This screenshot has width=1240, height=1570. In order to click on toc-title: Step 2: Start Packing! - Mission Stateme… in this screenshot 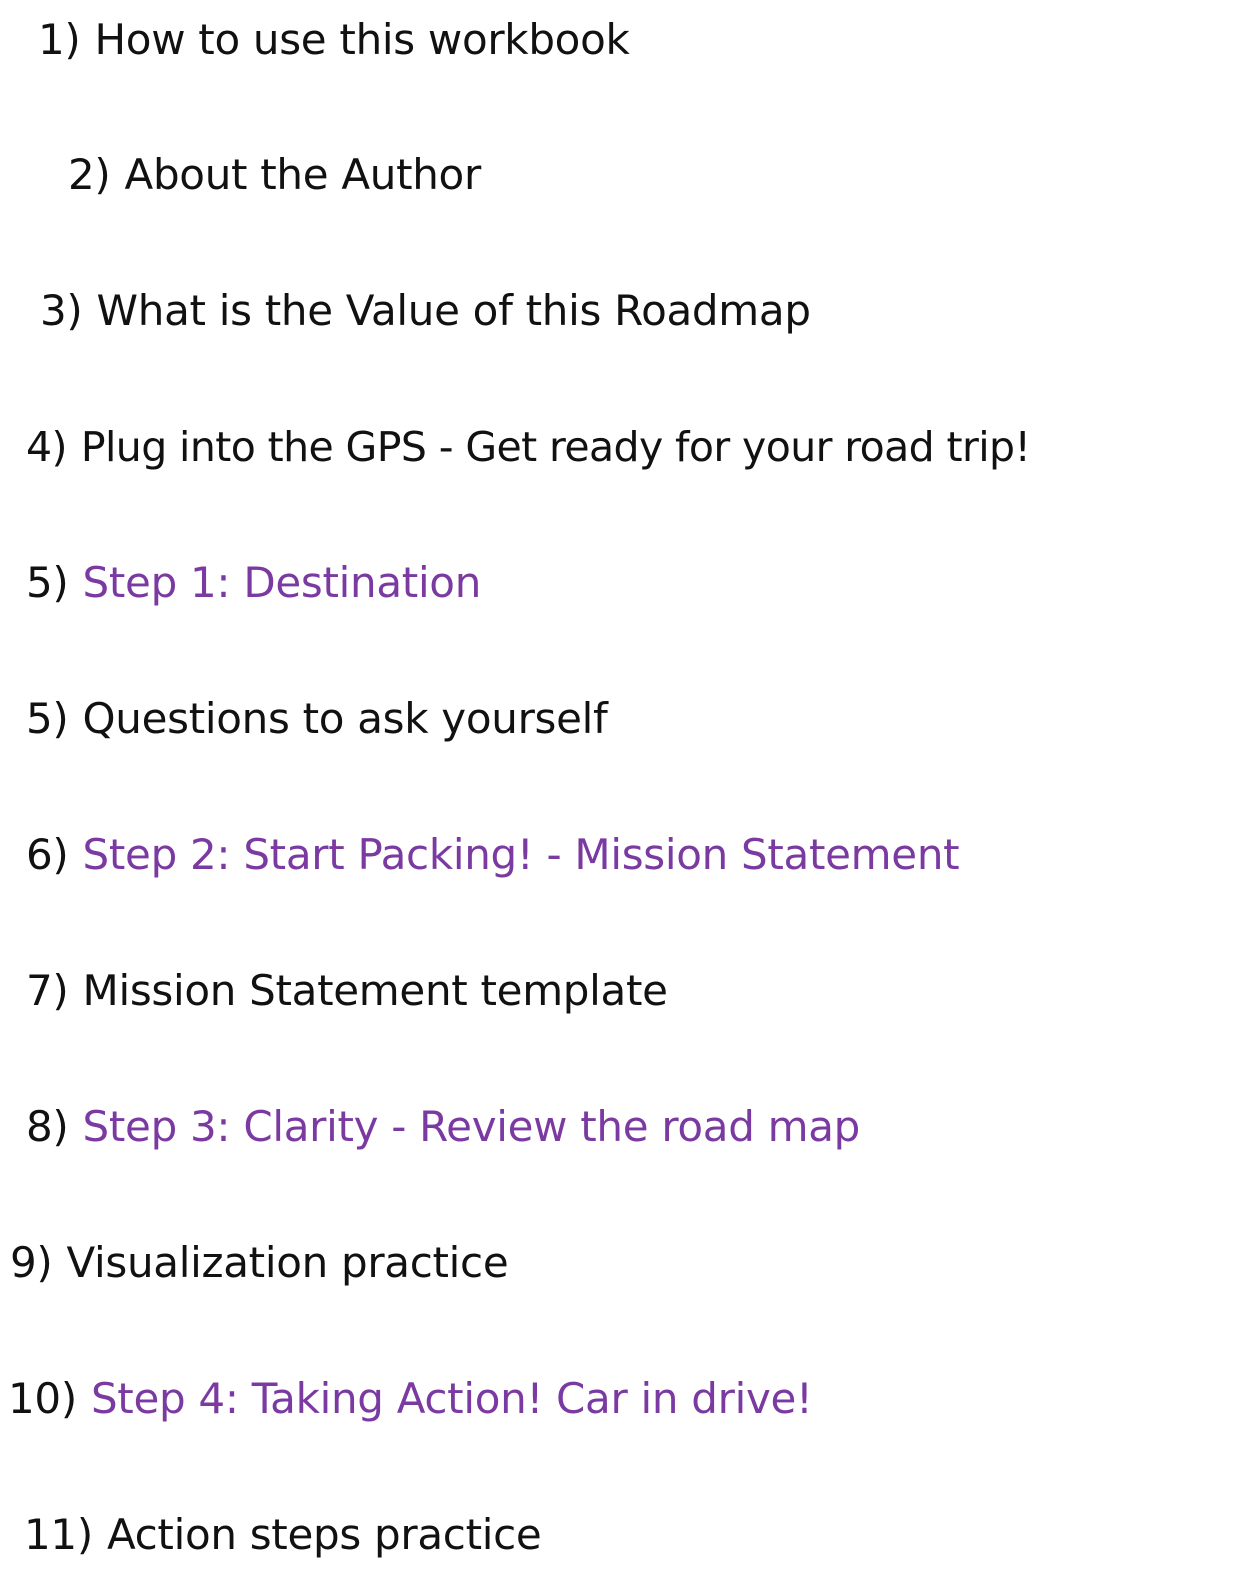, I will do `click(521, 854)`.